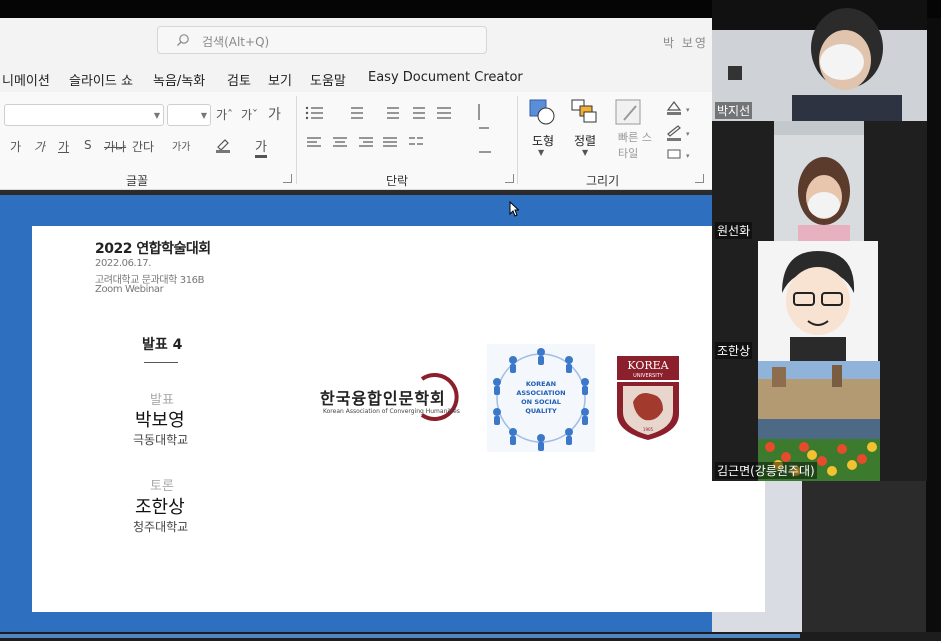  What do you see at coordinates (143, 146) in the screenshot?
I see `char-spacing-button: 간다` at bounding box center [143, 146].